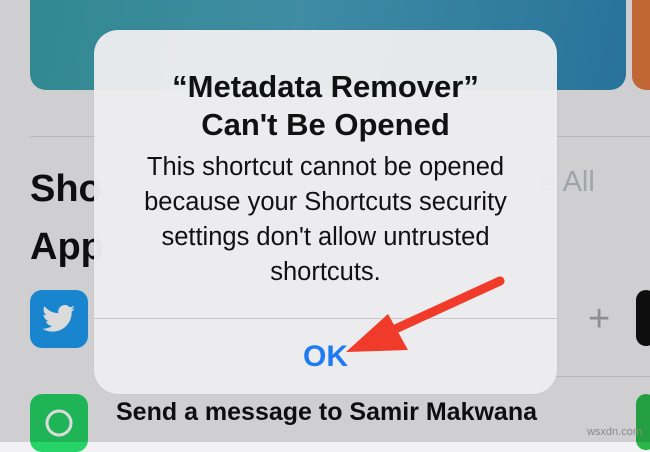 The height and width of the screenshot is (452, 650). What do you see at coordinates (325, 106) in the screenshot?
I see `alert-title: “Metadata Remover” Can't Be Opened` at bounding box center [325, 106].